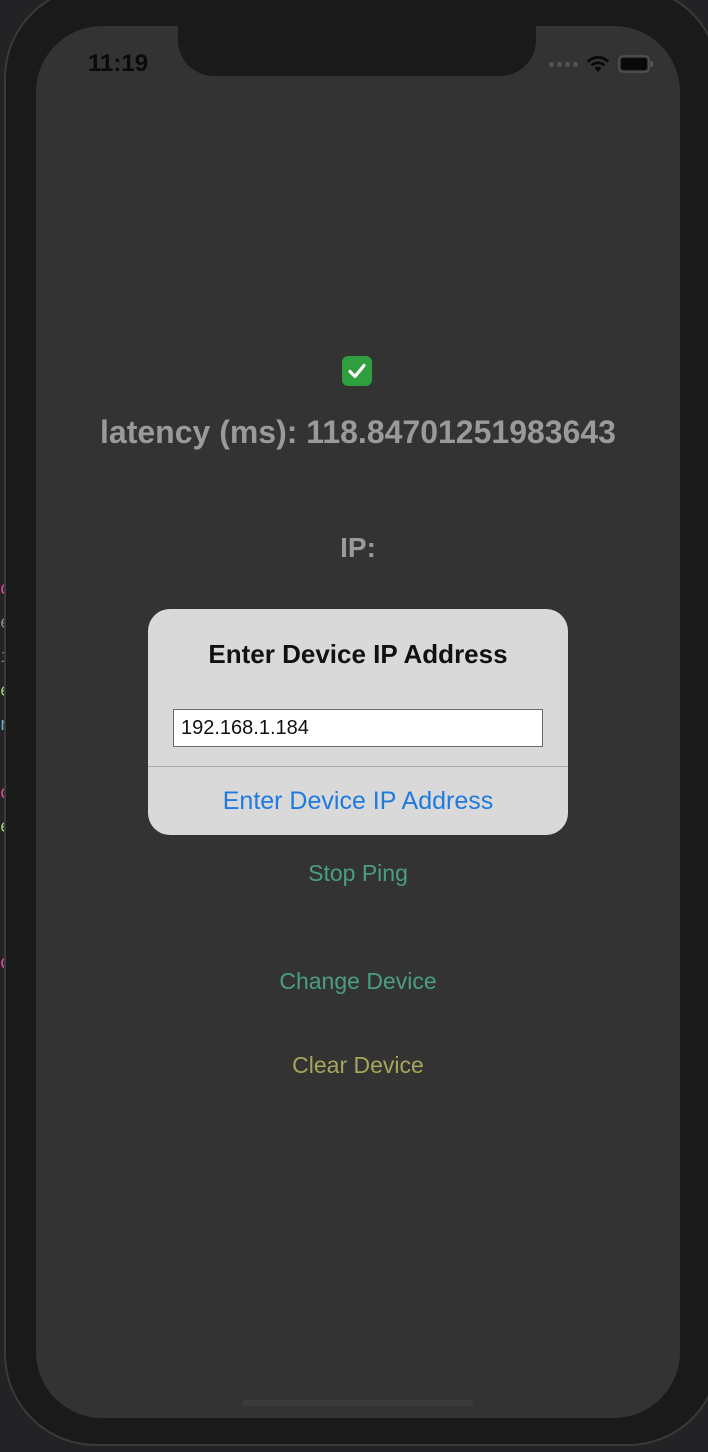  I want to click on latency-readout: latency (ms): 118.84701251983643, so click(358, 432).